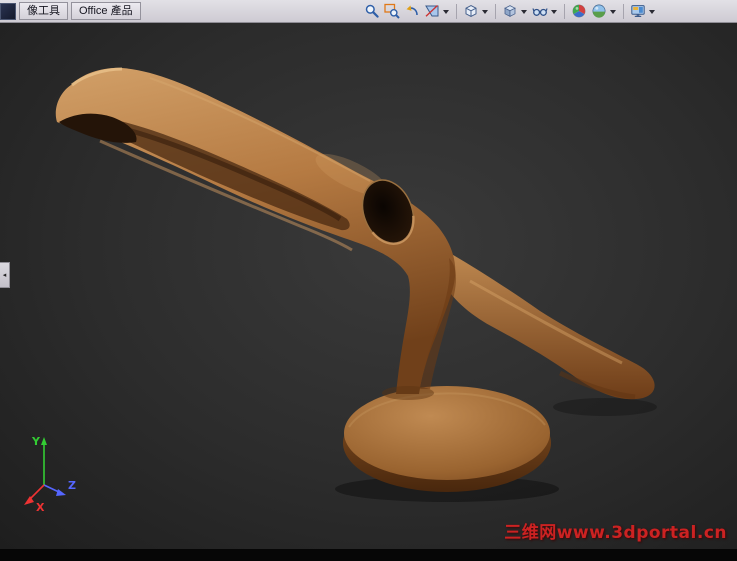 The width and height of the screenshot is (737, 561). I want to click on view-settings-button, so click(638, 11).